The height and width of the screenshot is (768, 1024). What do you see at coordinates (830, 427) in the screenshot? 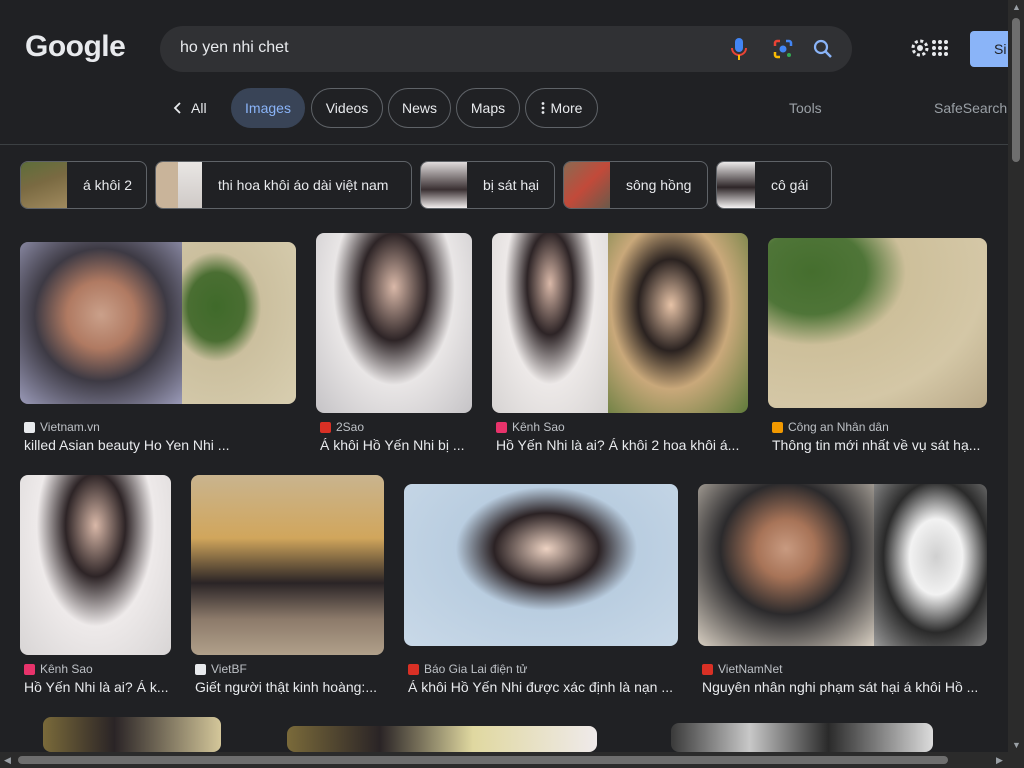
I see `result-source: Công an Nhân dân` at bounding box center [830, 427].